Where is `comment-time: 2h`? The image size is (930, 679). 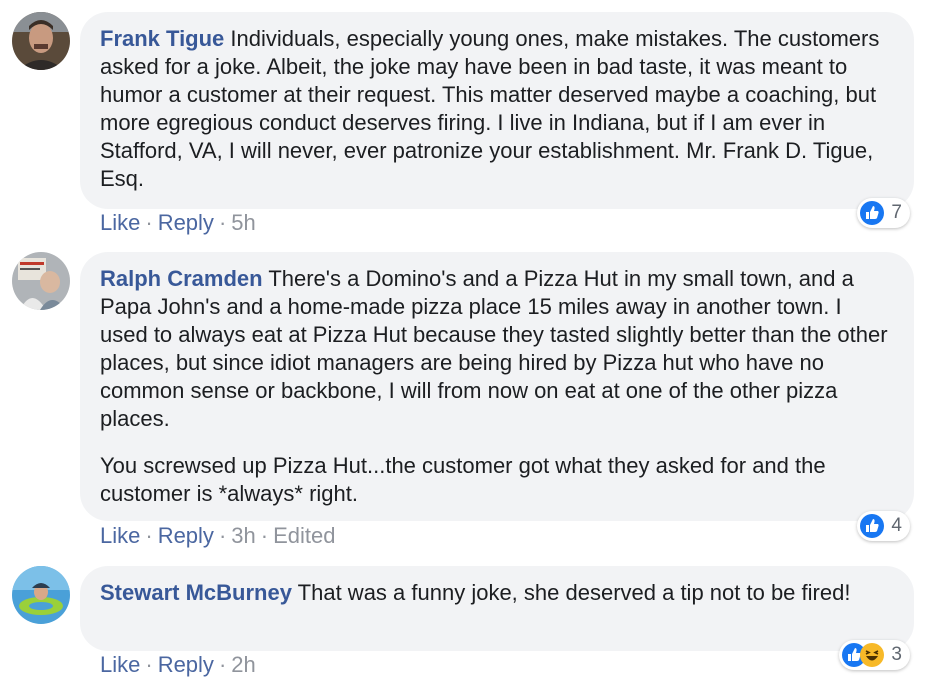 comment-time: 2h is located at coordinates (243, 664).